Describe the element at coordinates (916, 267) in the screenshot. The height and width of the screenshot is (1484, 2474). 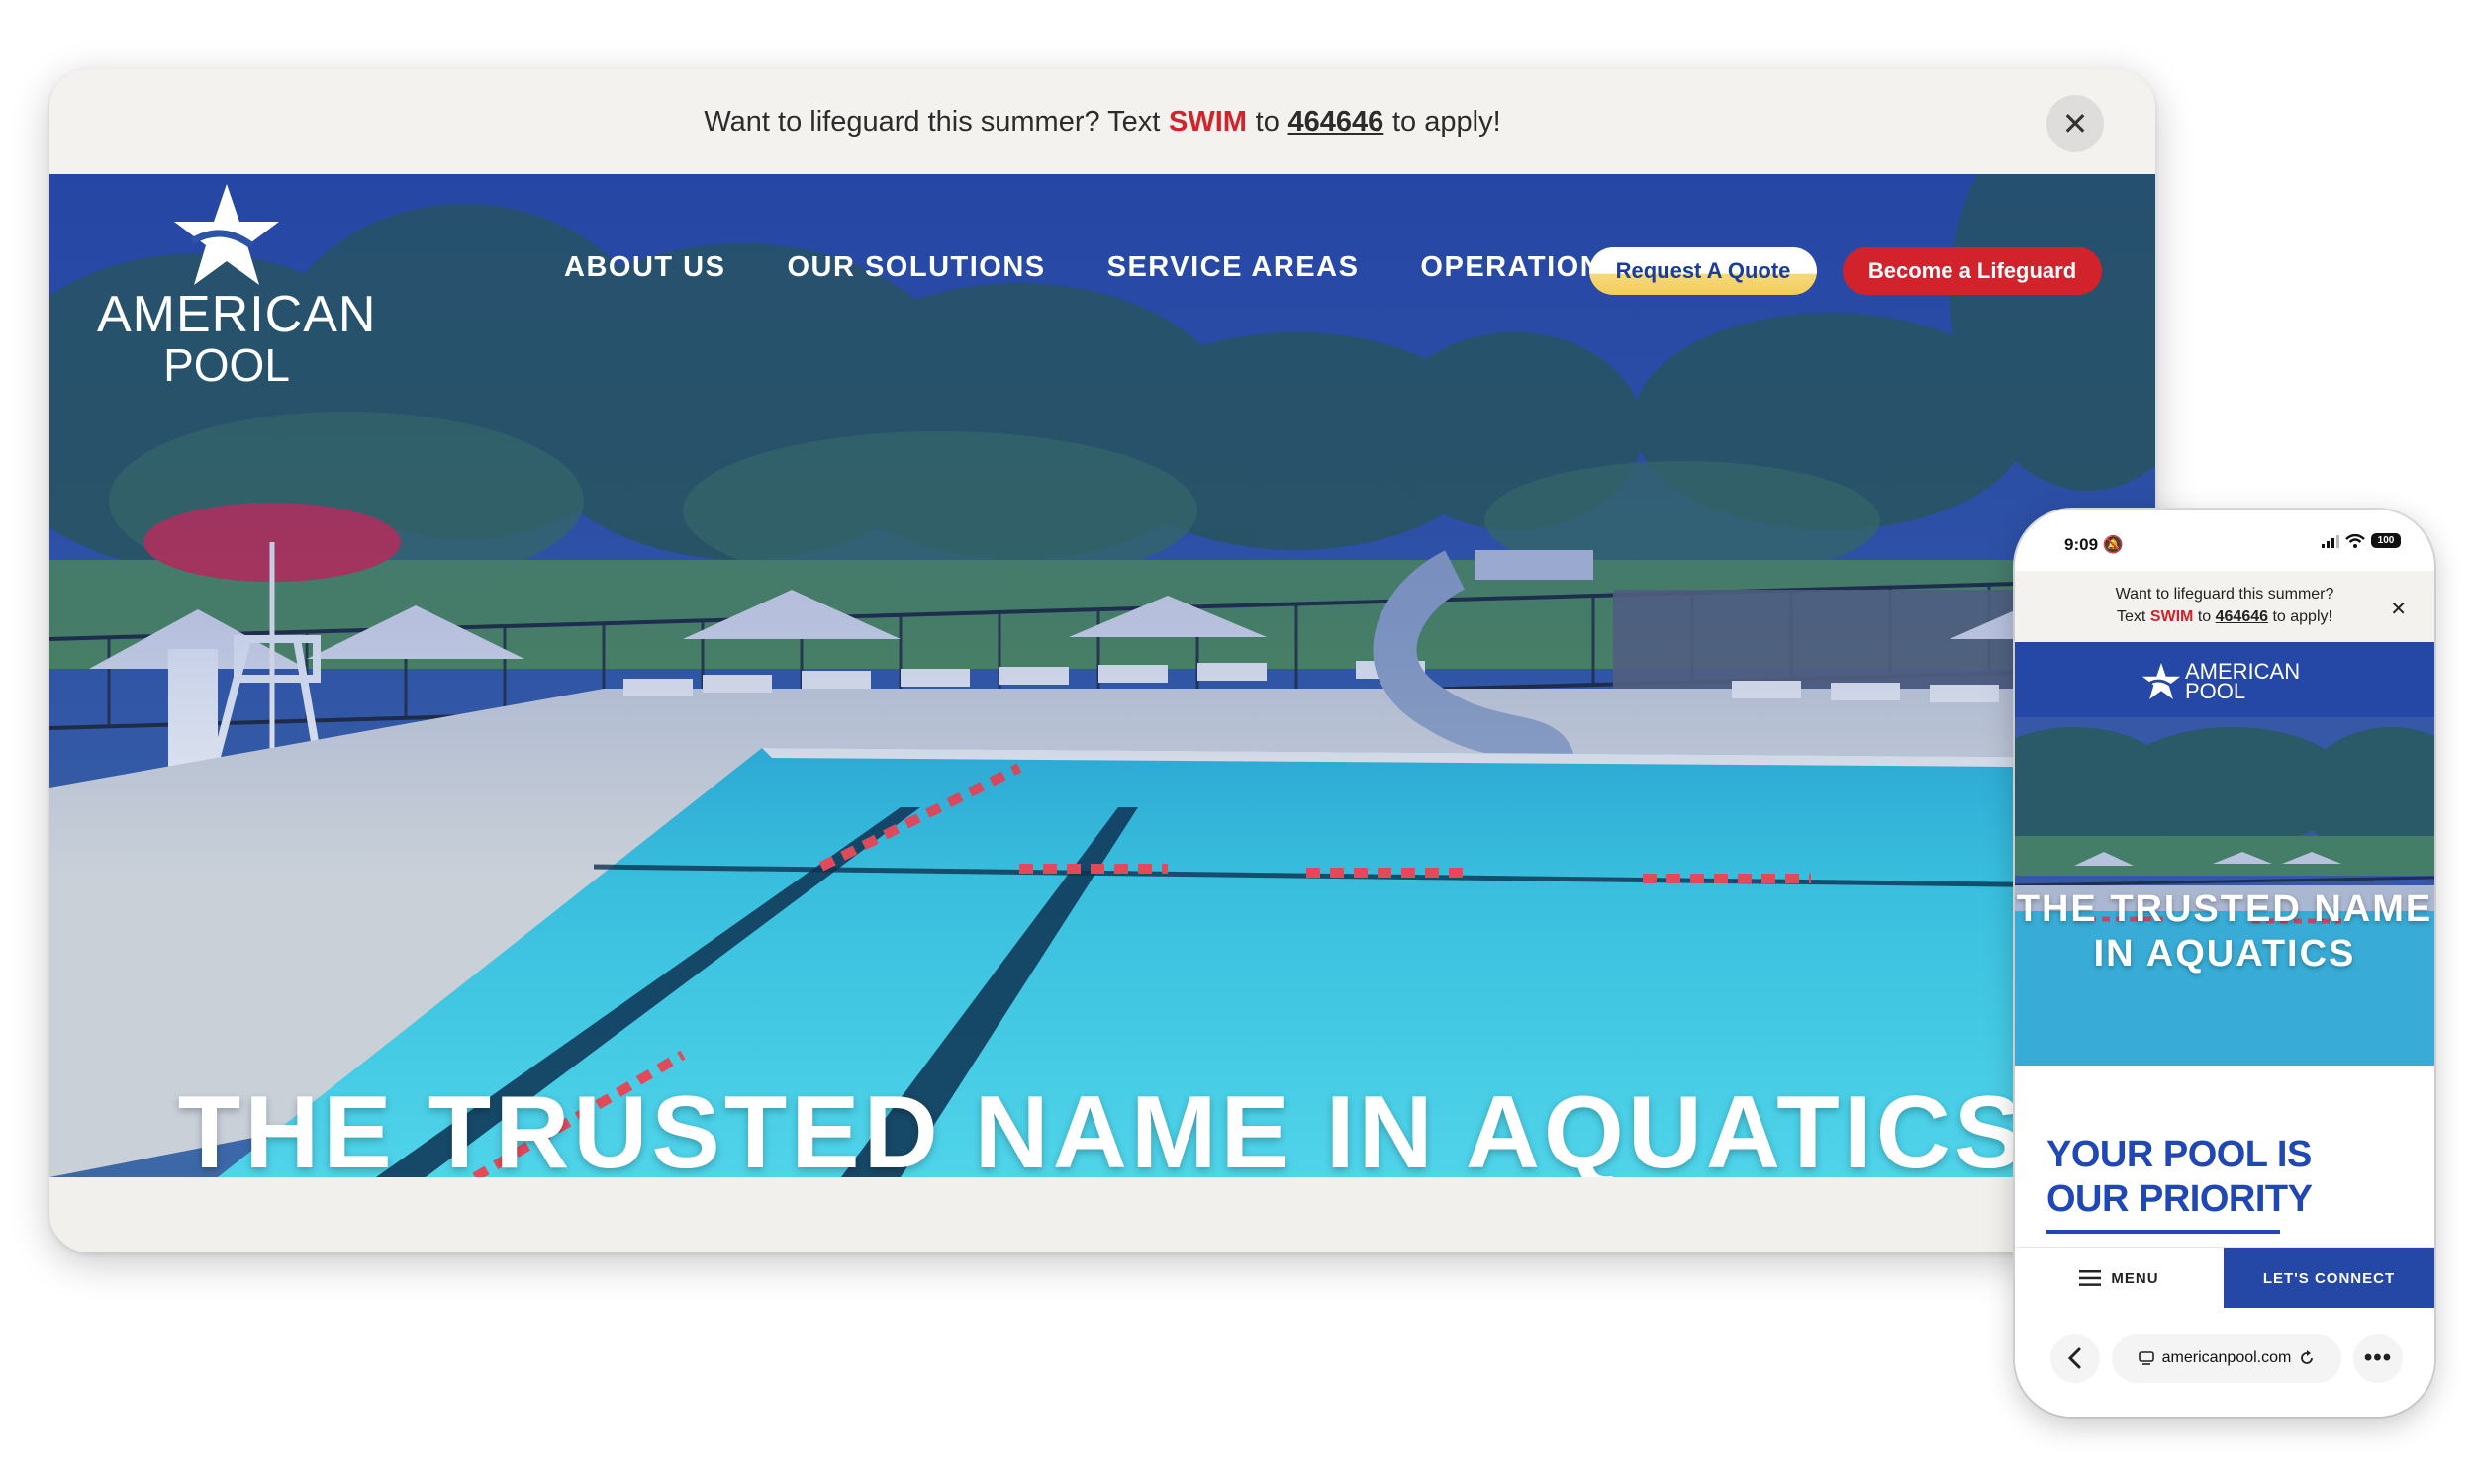
I see `nav-our-solutions: OUR SOLUTIONS` at that location.